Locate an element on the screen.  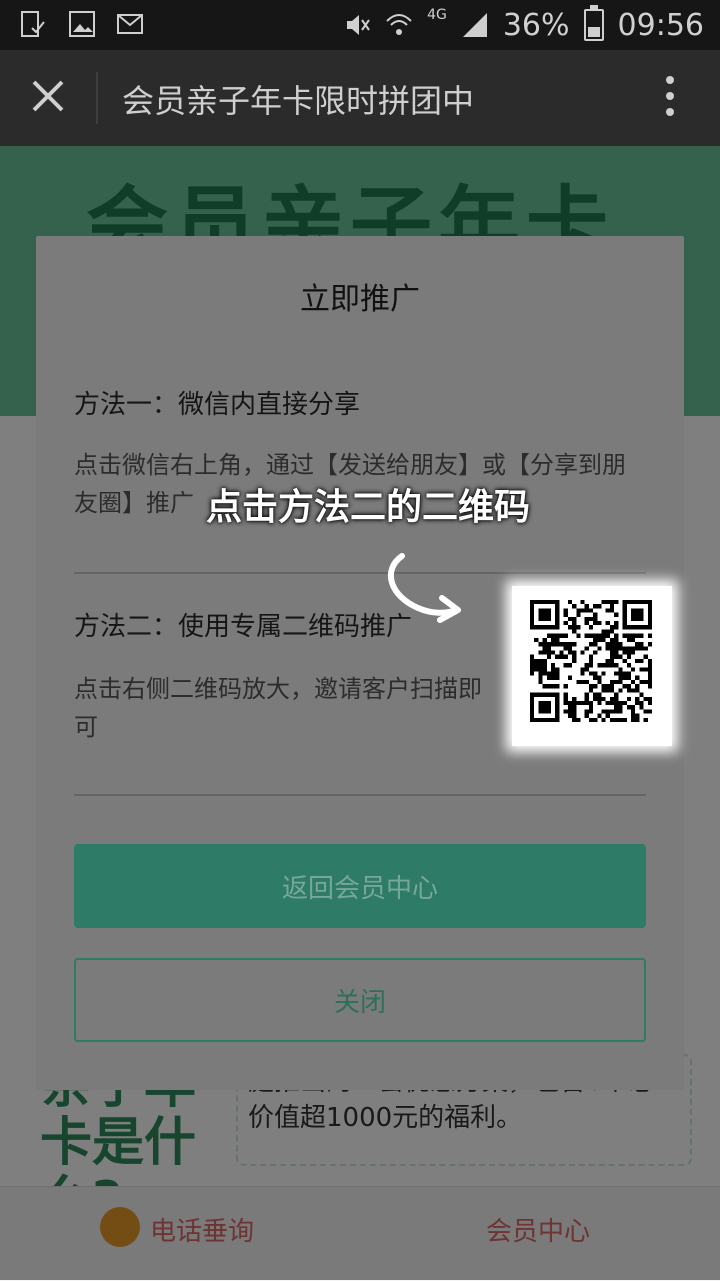
battery-icon is located at coordinates (593, 23).